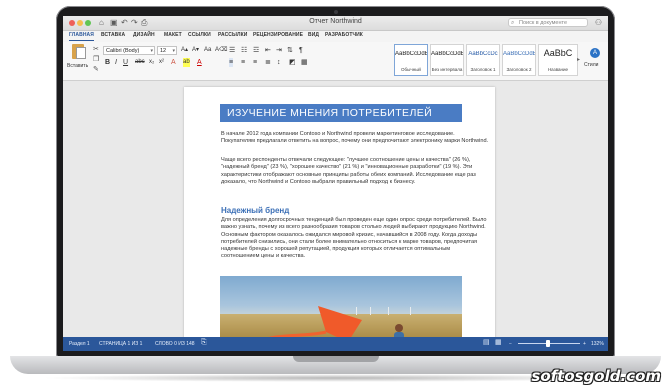 Image resolution: width=671 pixels, height=392 pixels. I want to click on format-painter-icon: ✎, so click(96, 70).